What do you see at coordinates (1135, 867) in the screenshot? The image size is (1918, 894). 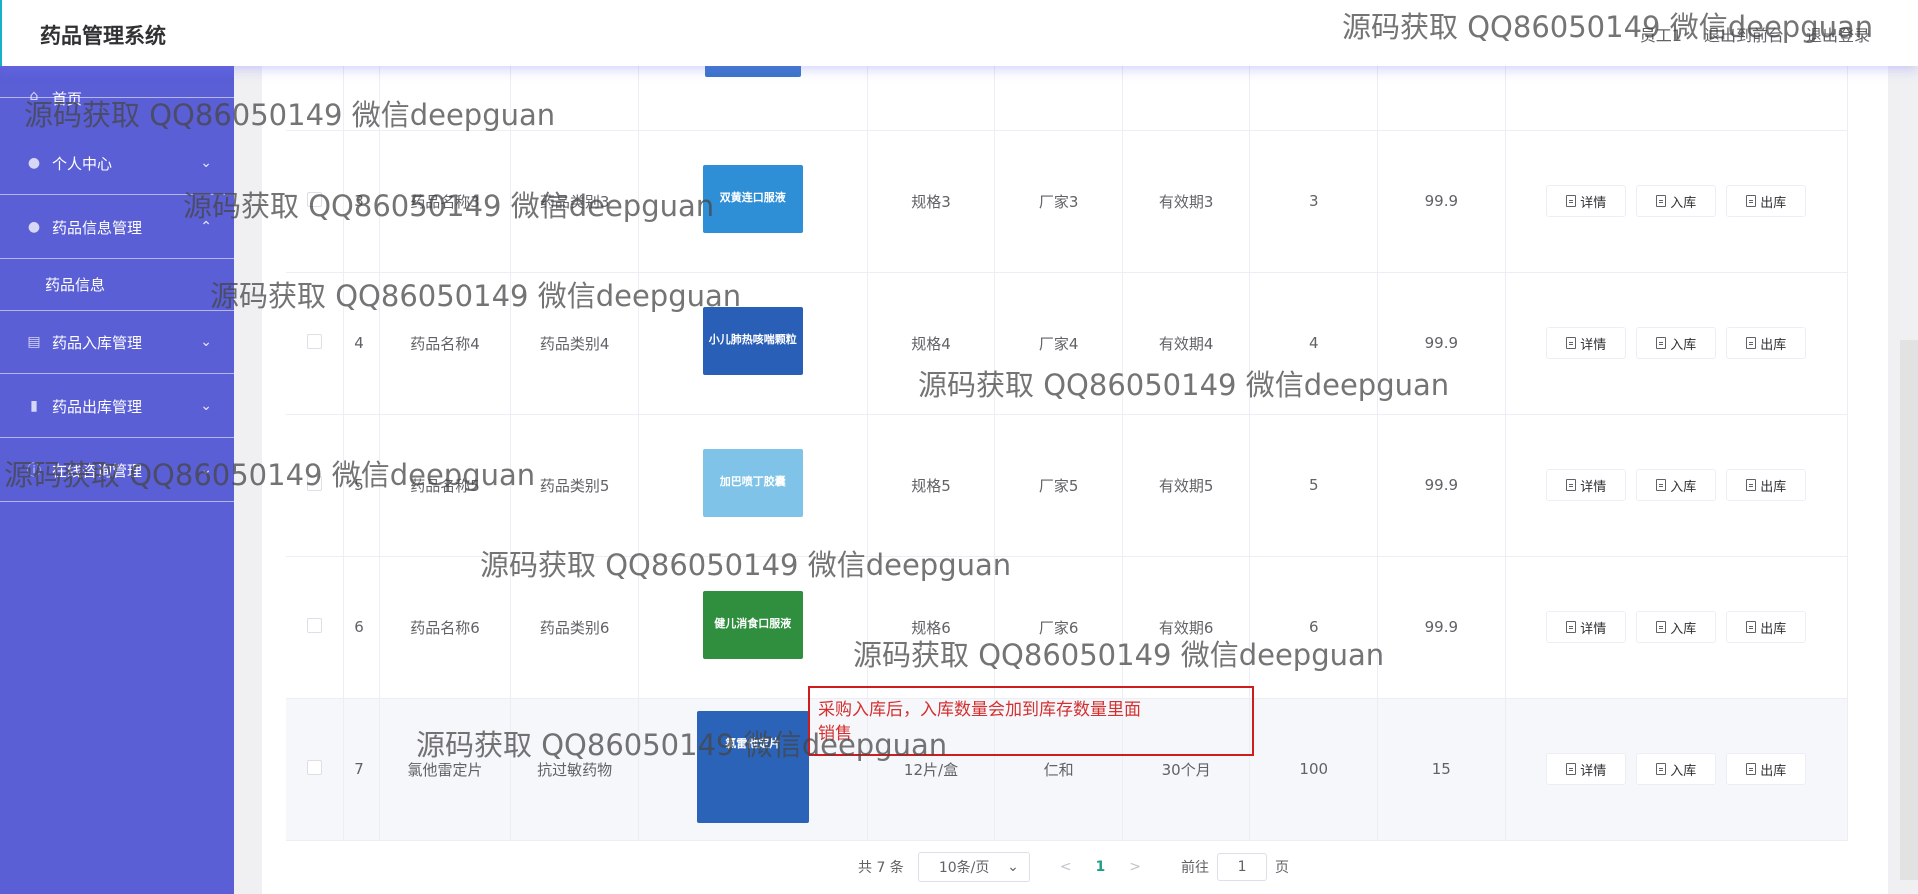 I see `next-page-button: >` at bounding box center [1135, 867].